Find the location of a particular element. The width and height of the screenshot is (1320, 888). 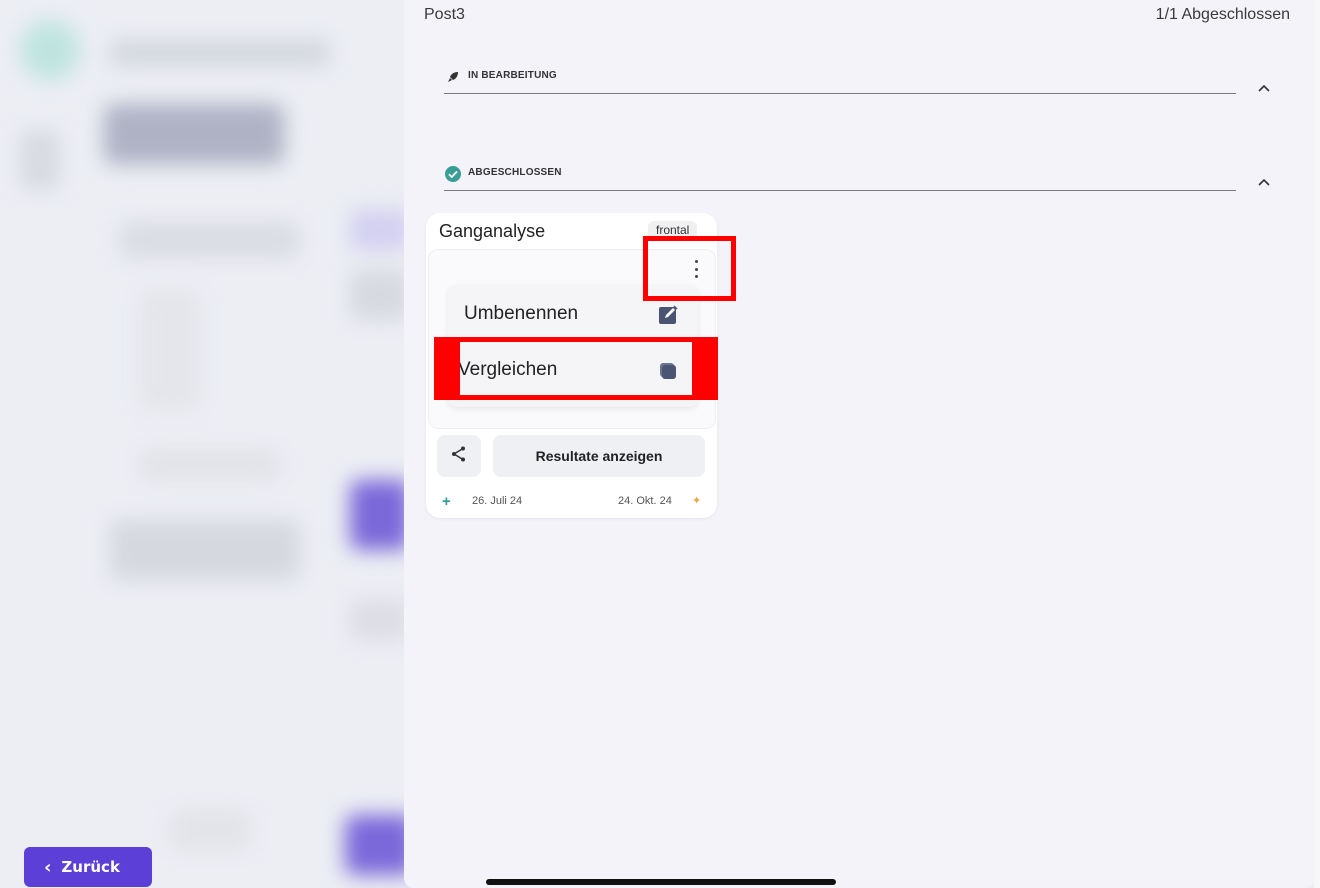

sparkle-icon: ✦ is located at coordinates (697, 501).